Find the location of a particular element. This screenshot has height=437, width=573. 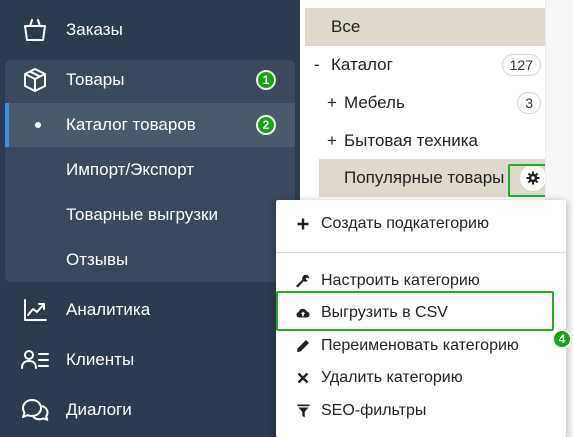

menu-item-seo-filters: SEO-фильтры is located at coordinates (421, 411).